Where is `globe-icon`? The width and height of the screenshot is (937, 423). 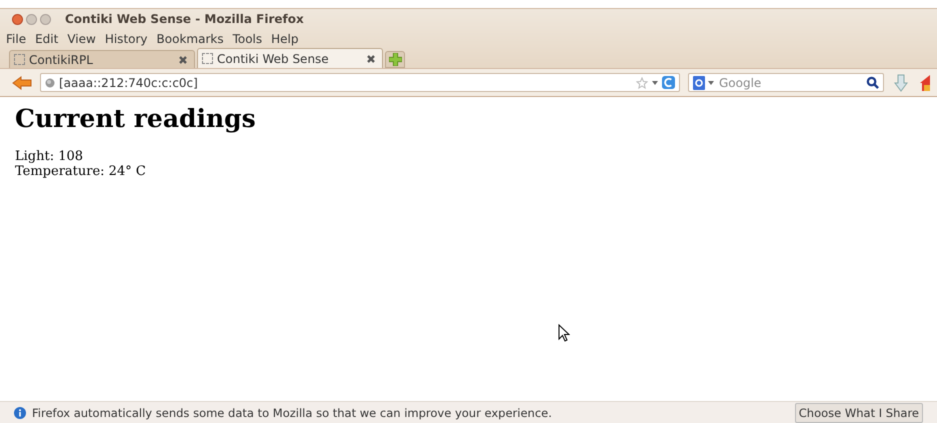 globe-icon is located at coordinates (50, 83).